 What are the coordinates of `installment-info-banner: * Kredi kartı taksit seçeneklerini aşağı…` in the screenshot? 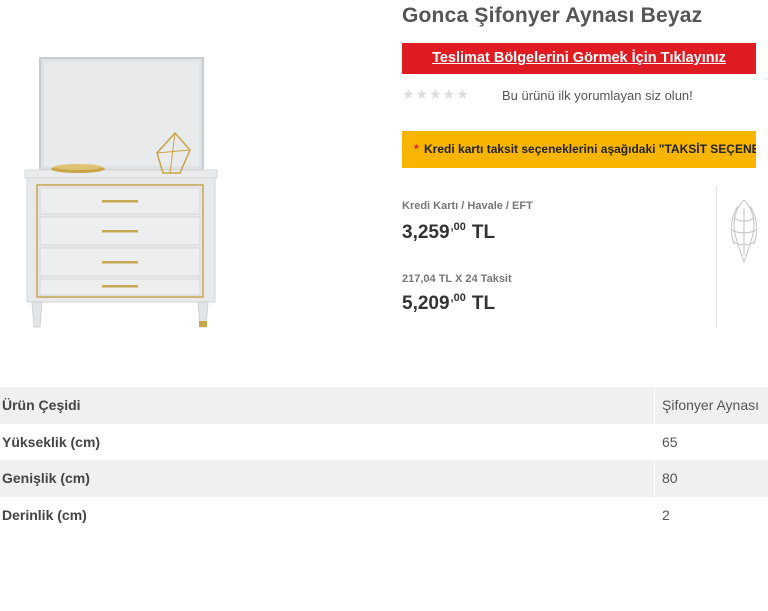 It's located at (579, 149).